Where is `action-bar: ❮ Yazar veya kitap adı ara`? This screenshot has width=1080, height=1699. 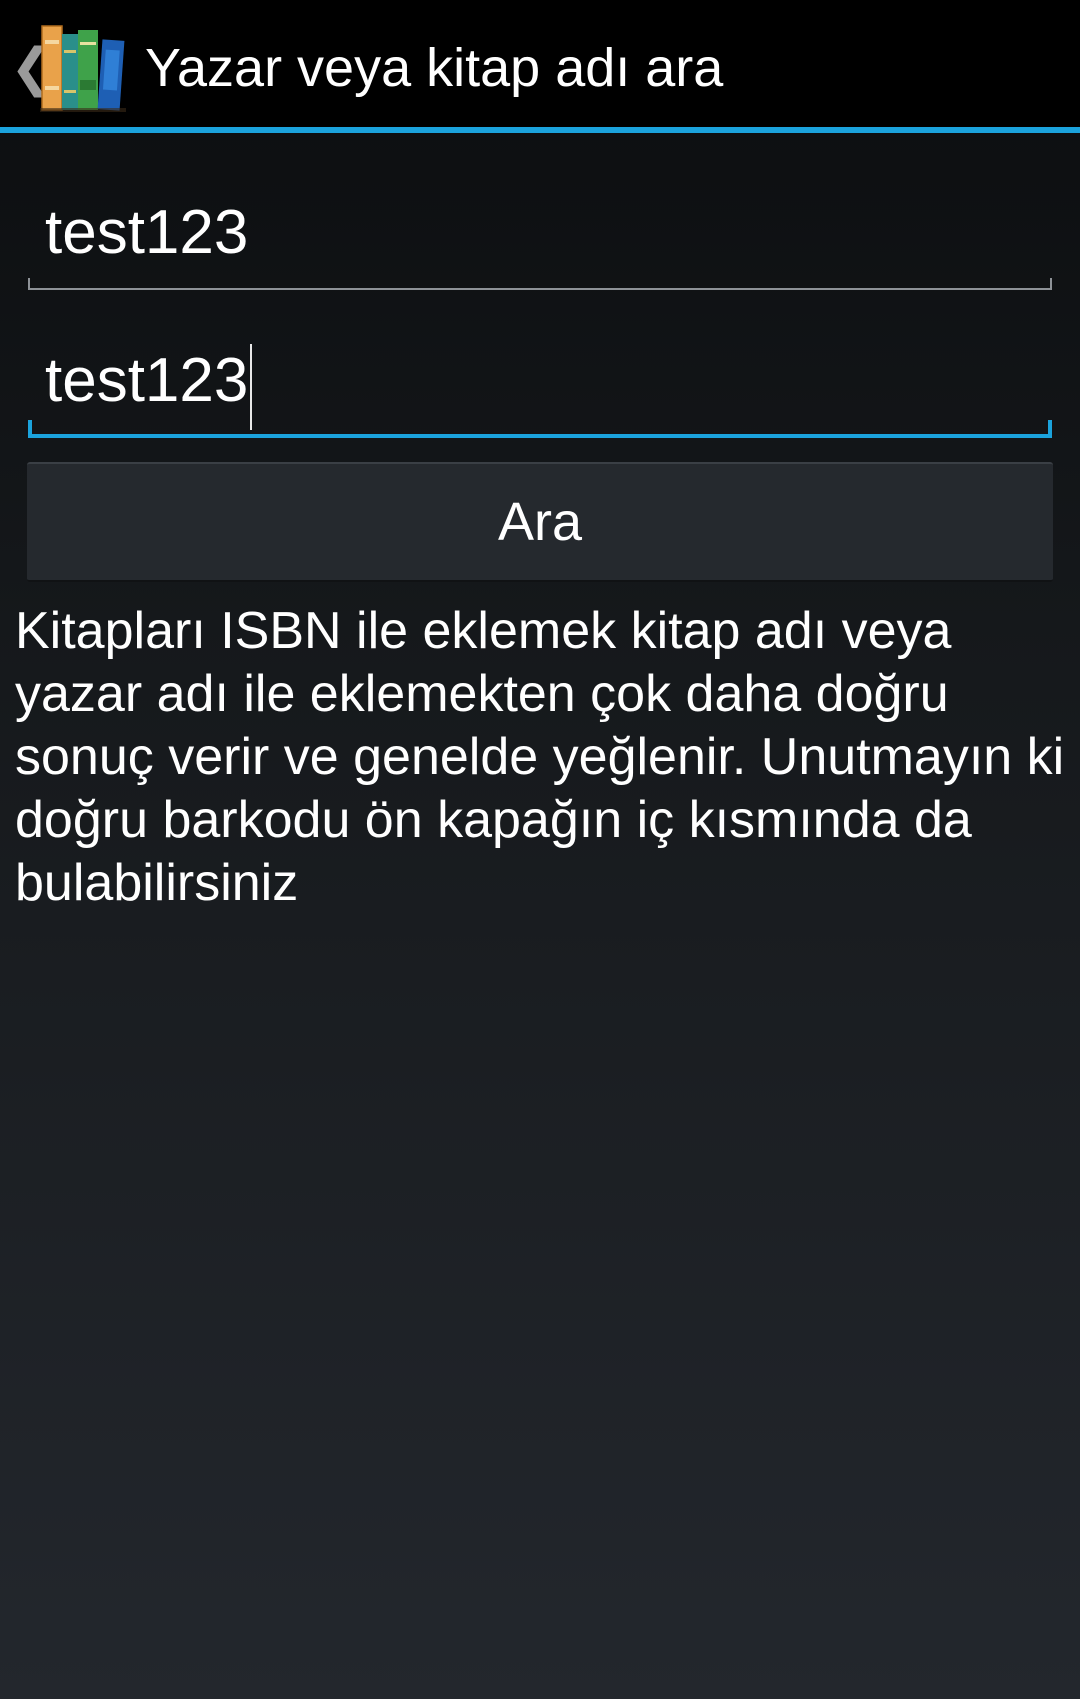 action-bar: ❮ Yazar veya kitap adı ara is located at coordinates (540, 66).